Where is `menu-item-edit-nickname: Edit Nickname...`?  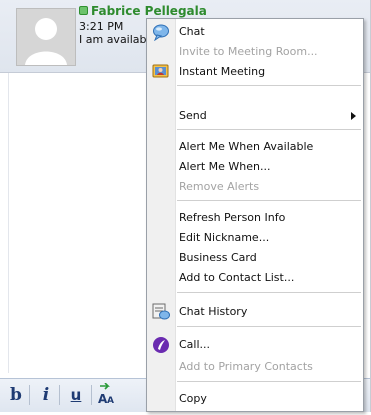 menu-item-edit-nickname: Edit Nickname... is located at coordinates (255, 238).